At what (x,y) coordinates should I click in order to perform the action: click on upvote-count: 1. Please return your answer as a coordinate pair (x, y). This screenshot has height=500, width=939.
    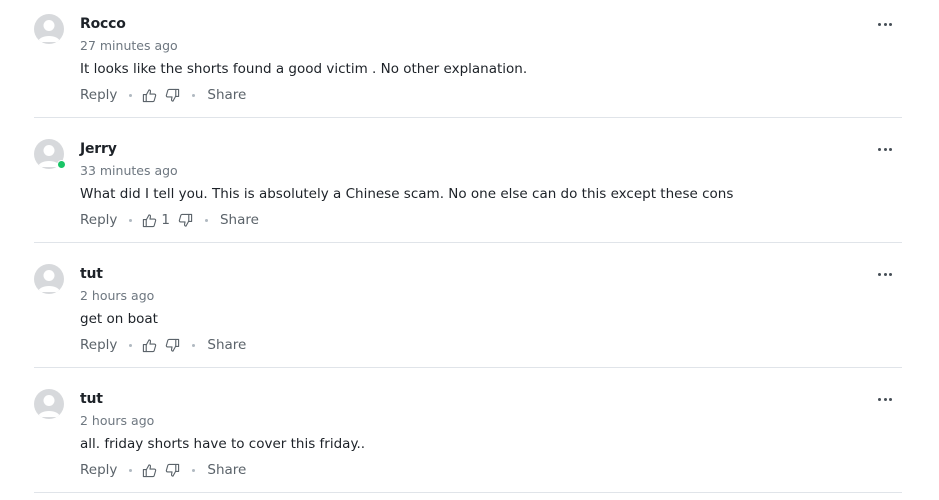
    Looking at the image, I should click on (165, 220).